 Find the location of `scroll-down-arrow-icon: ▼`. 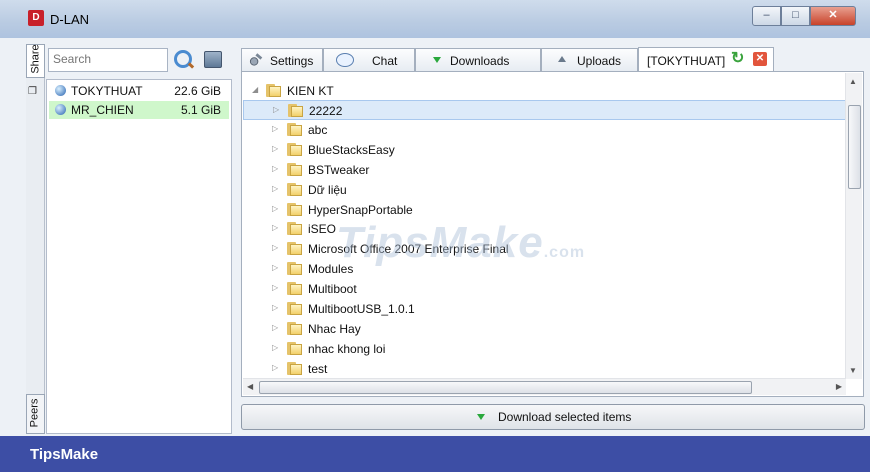

scroll-down-arrow-icon: ▼ is located at coordinates (853, 370).